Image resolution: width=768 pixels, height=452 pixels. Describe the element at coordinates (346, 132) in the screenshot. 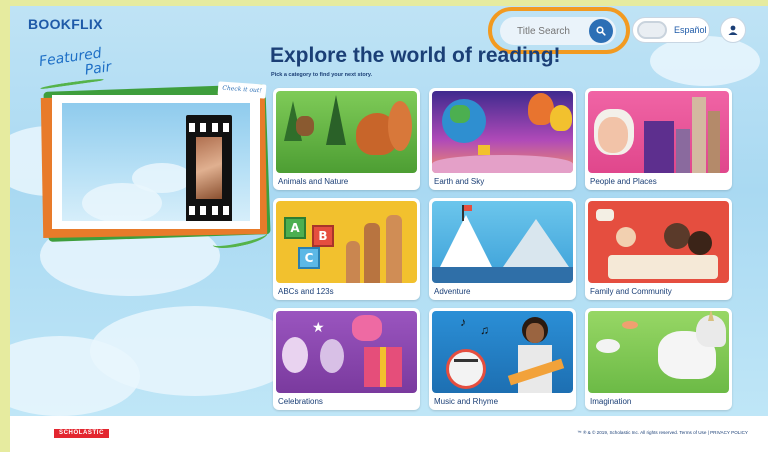

I see `animals-nature-image` at that location.